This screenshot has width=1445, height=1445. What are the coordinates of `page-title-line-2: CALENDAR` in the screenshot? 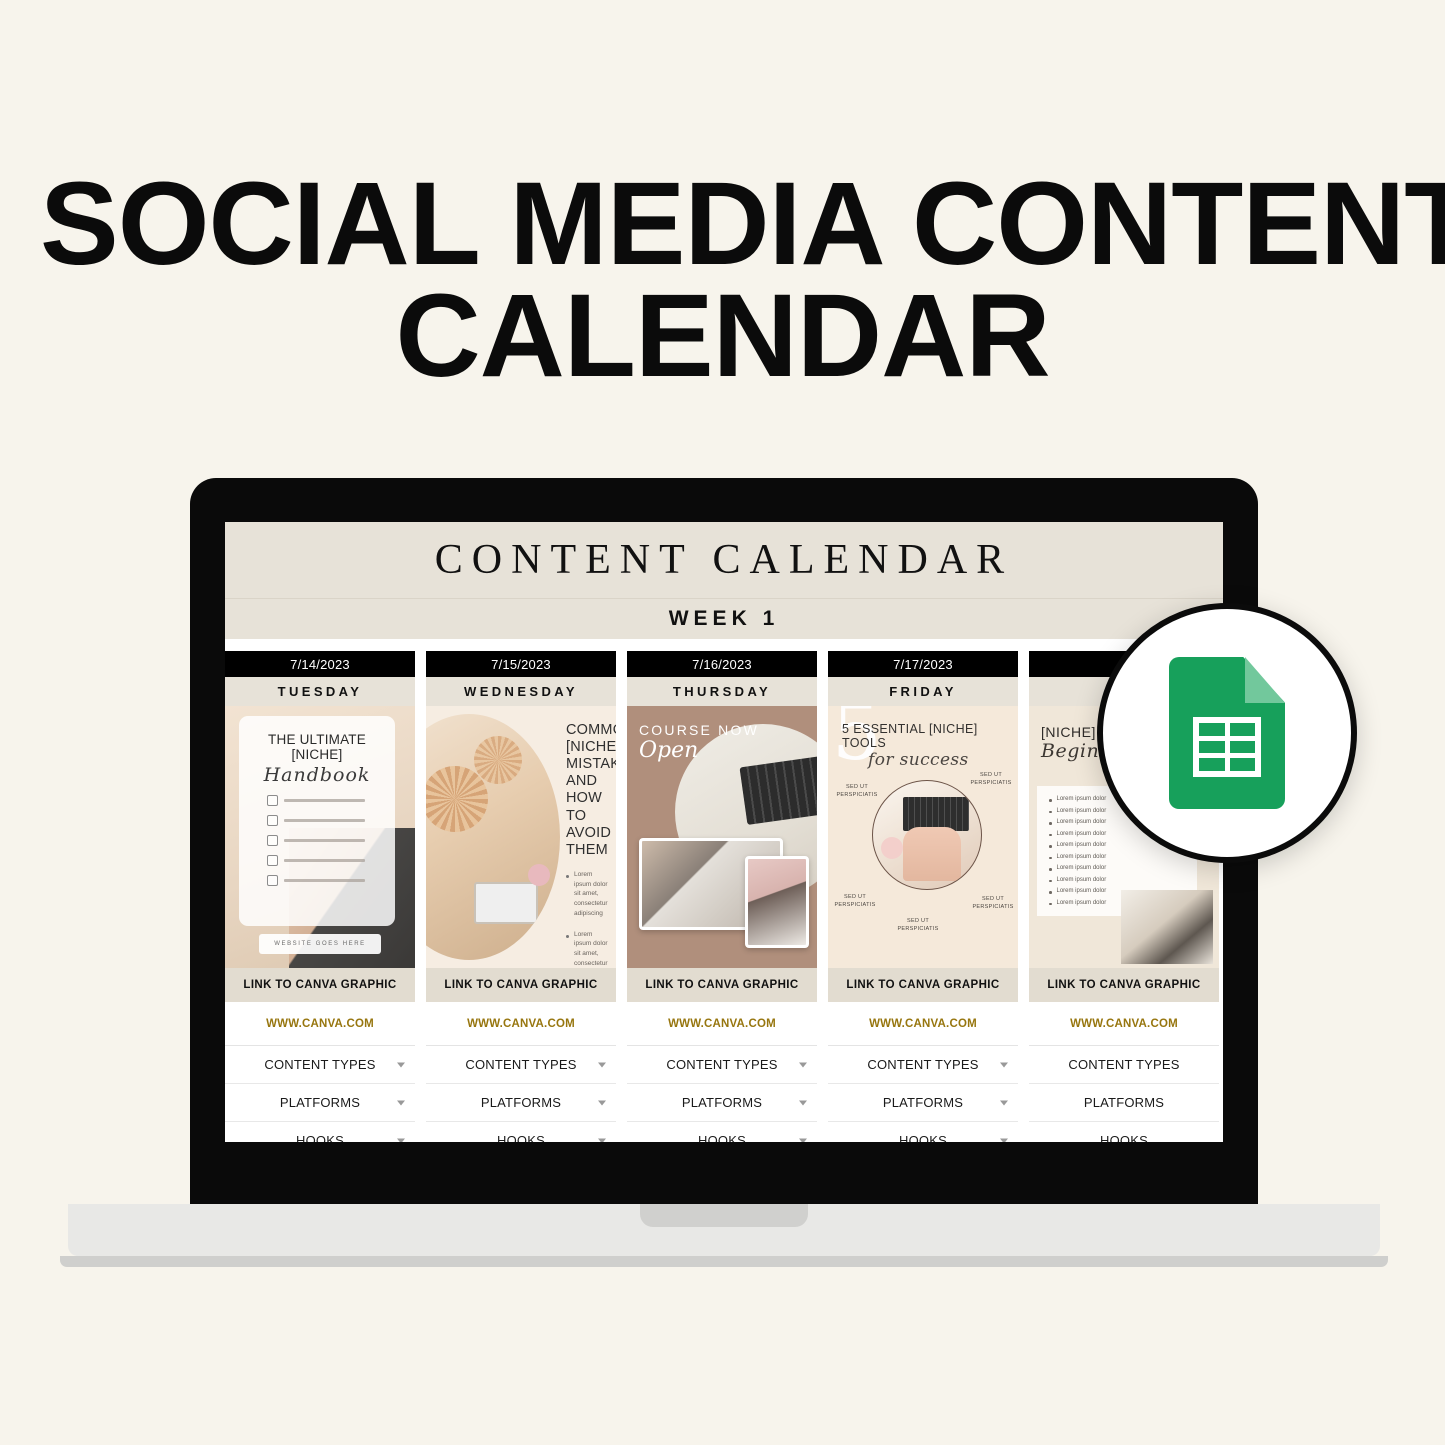 It's located at (722, 336).